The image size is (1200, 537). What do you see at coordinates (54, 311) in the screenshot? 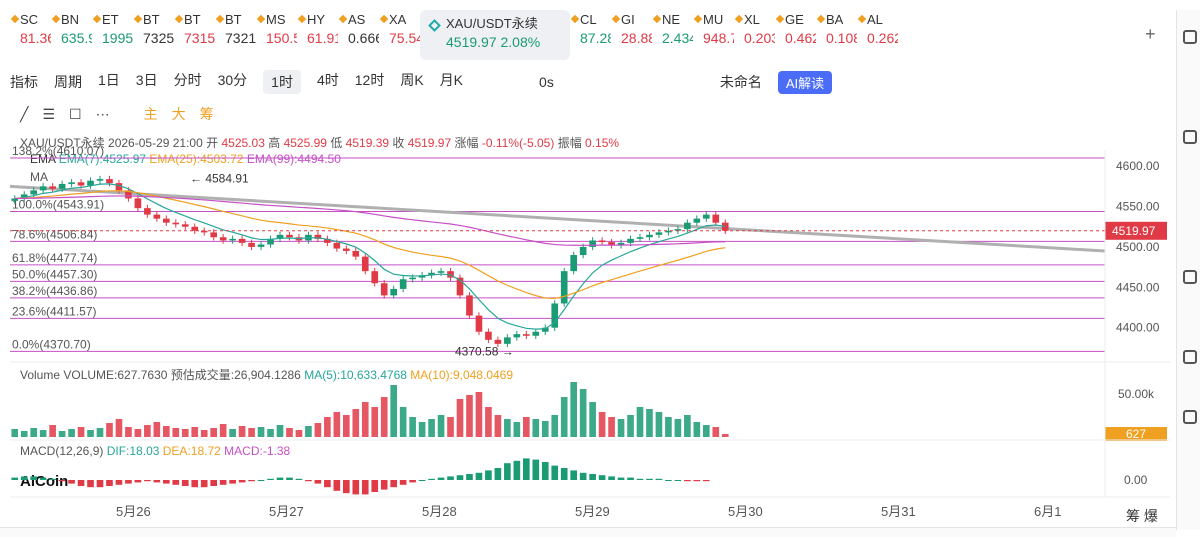
I see `fib-label: 23.6%(4411.57)` at bounding box center [54, 311].